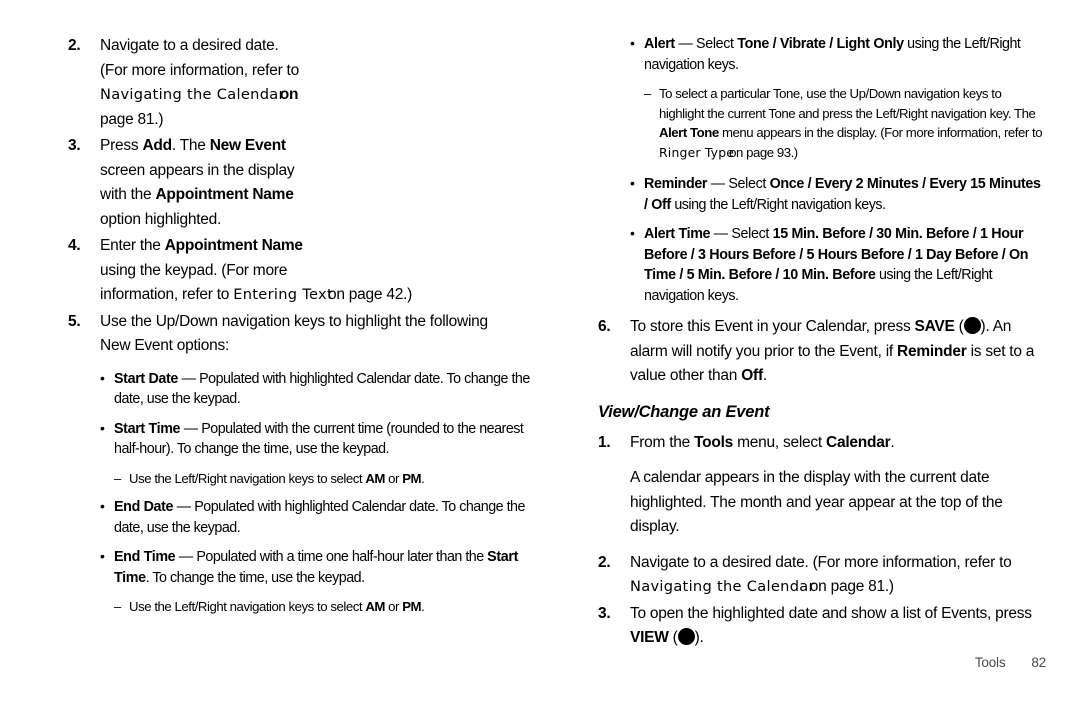 The image size is (1080, 720). What do you see at coordinates (315, 95) in the screenshot?
I see `cross-reference-line: Navigating the Calendaron` at bounding box center [315, 95].